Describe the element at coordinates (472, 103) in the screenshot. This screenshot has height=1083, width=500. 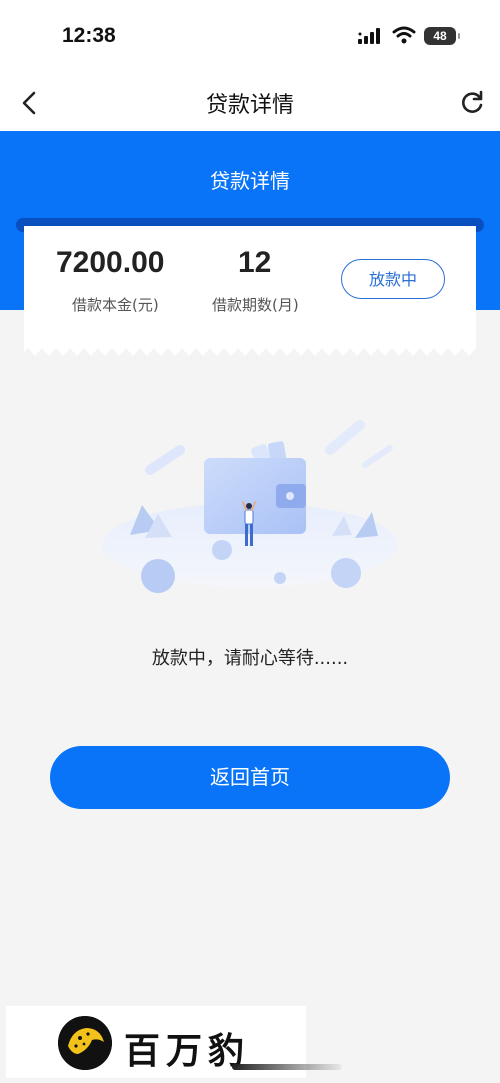
I see `refresh-icon` at that location.